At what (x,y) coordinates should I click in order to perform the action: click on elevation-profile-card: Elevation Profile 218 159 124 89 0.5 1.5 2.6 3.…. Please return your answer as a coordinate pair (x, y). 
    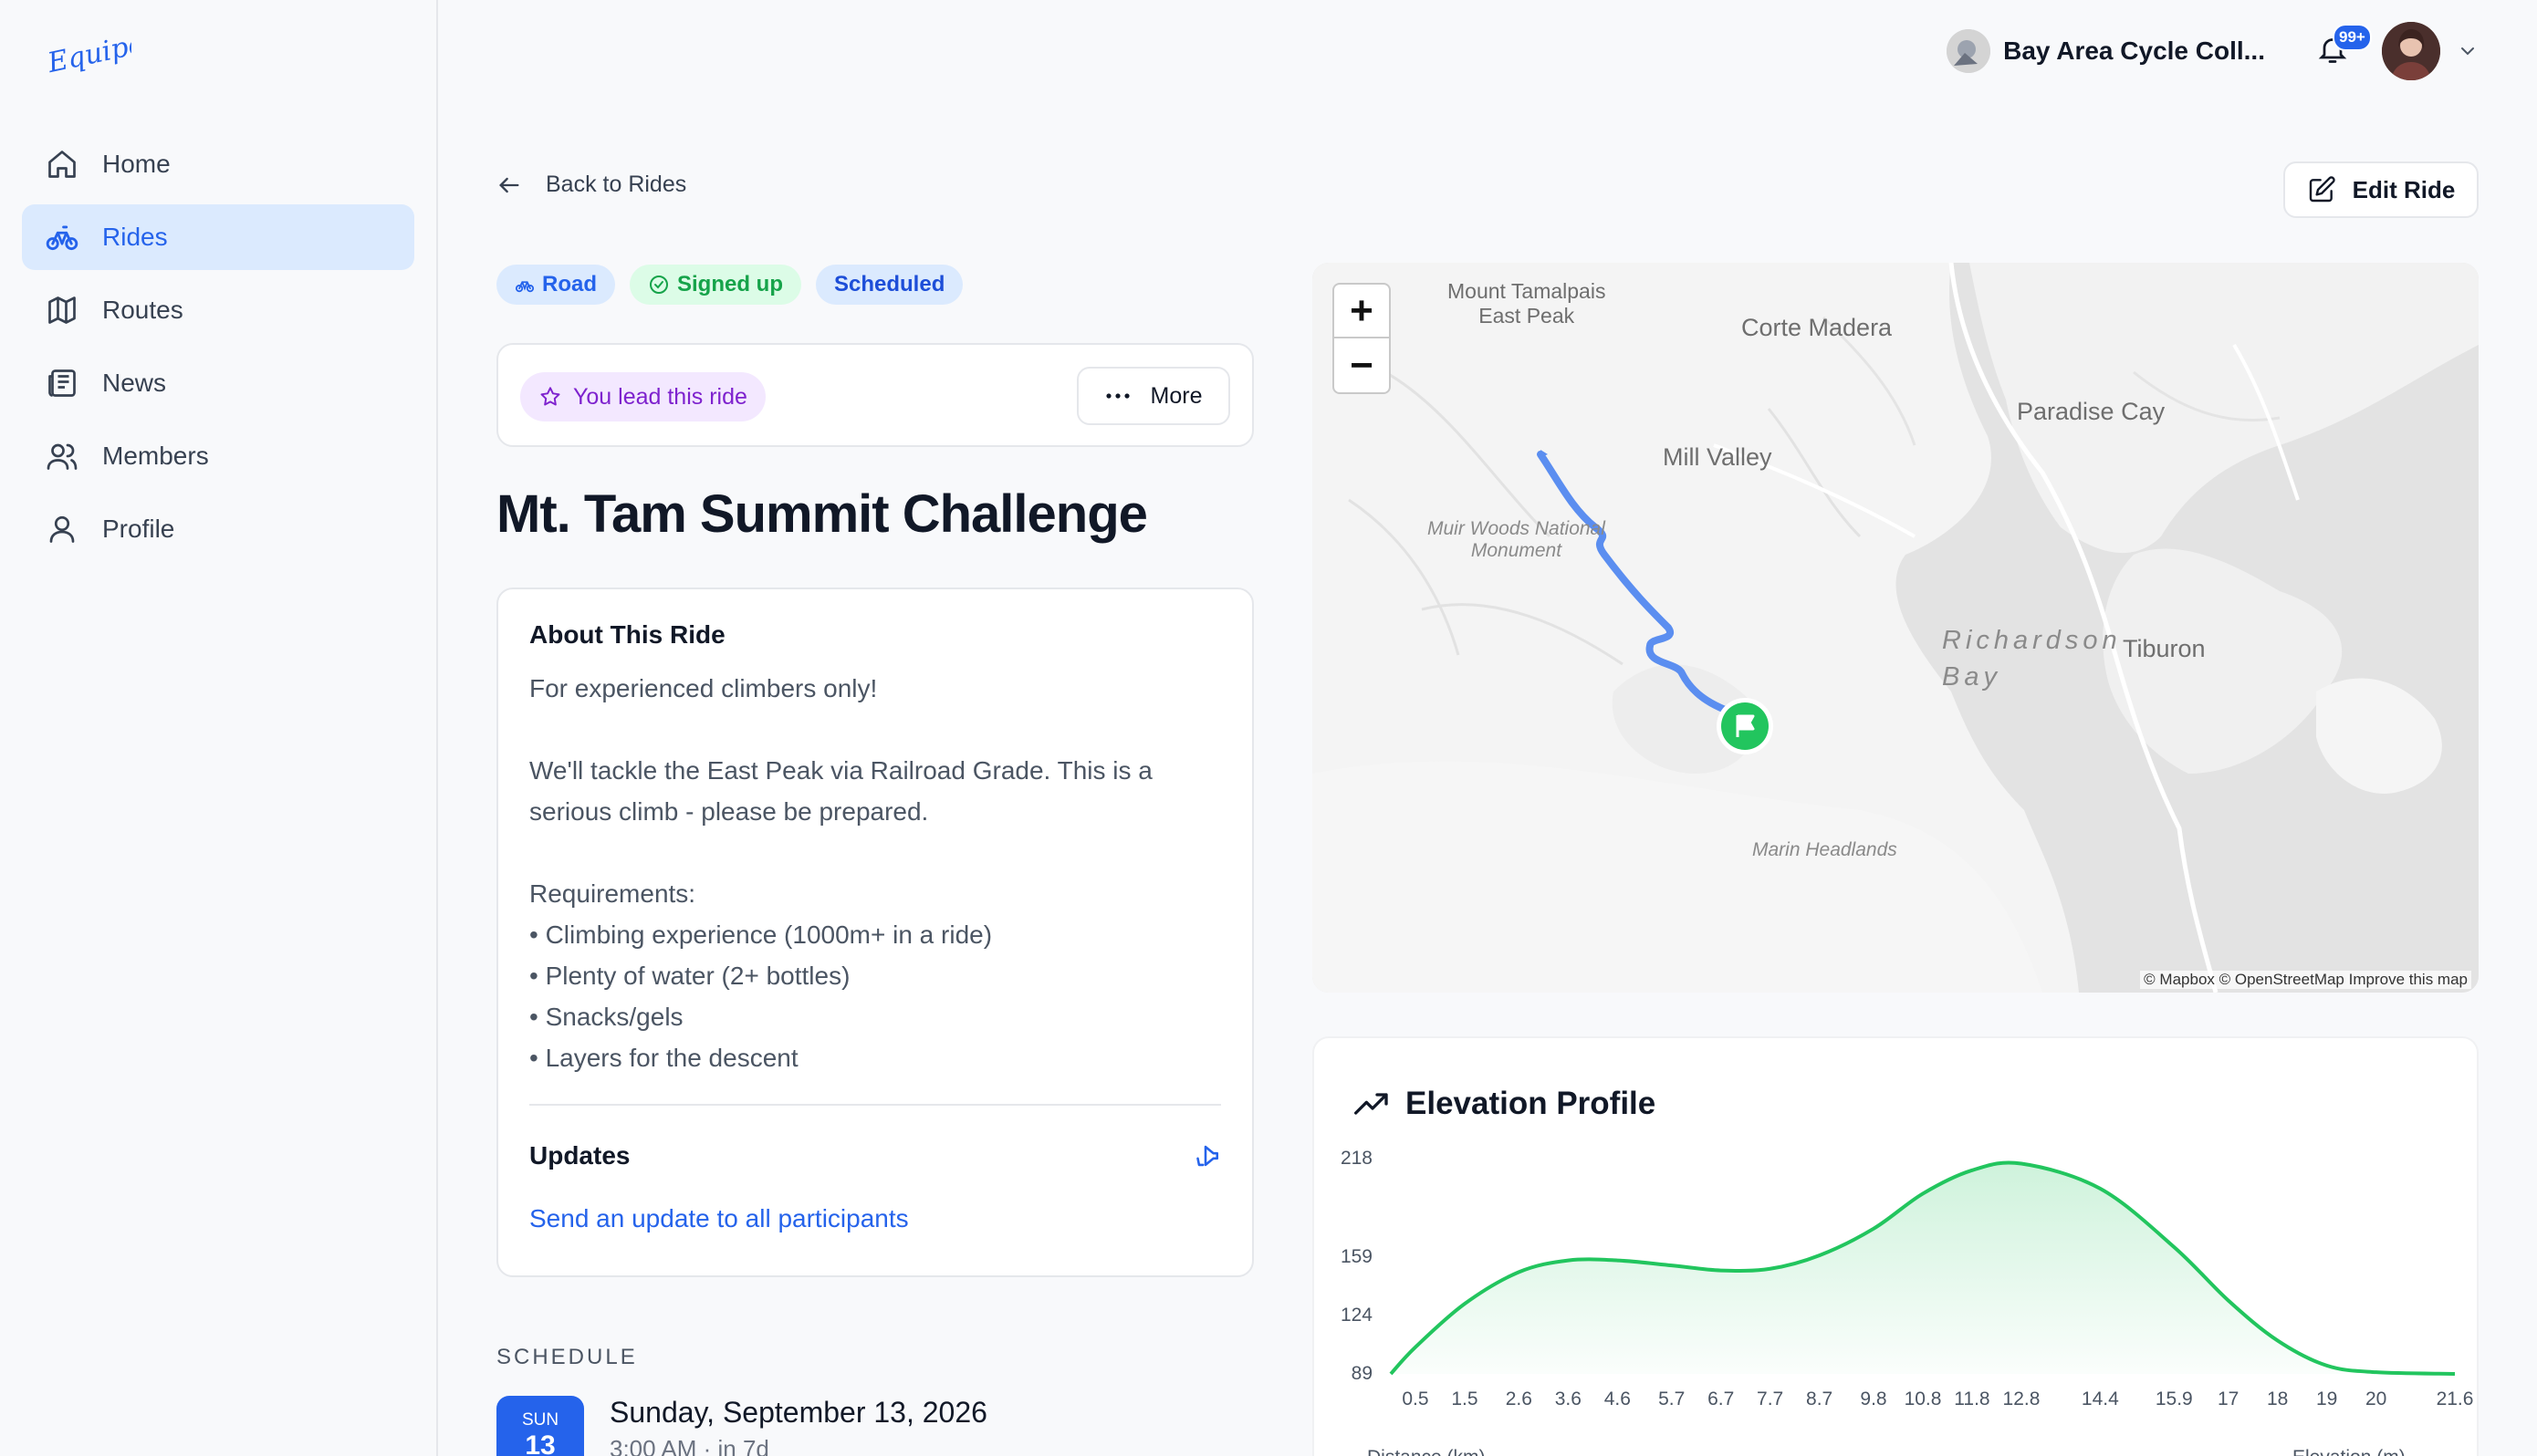
    Looking at the image, I should click on (1895, 1246).